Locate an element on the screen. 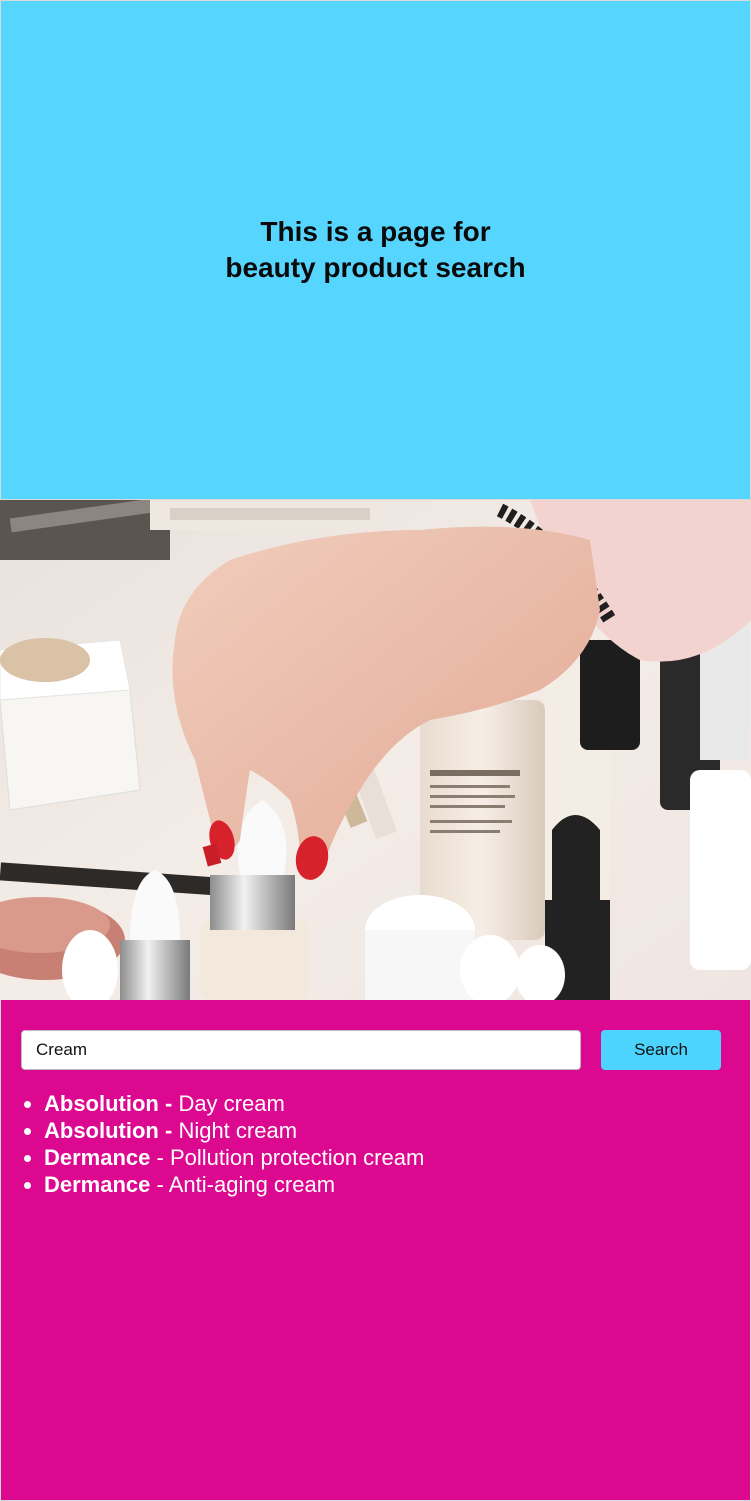 The image size is (751, 1501). page-title-line-2: beauty product search is located at coordinates (375, 267).